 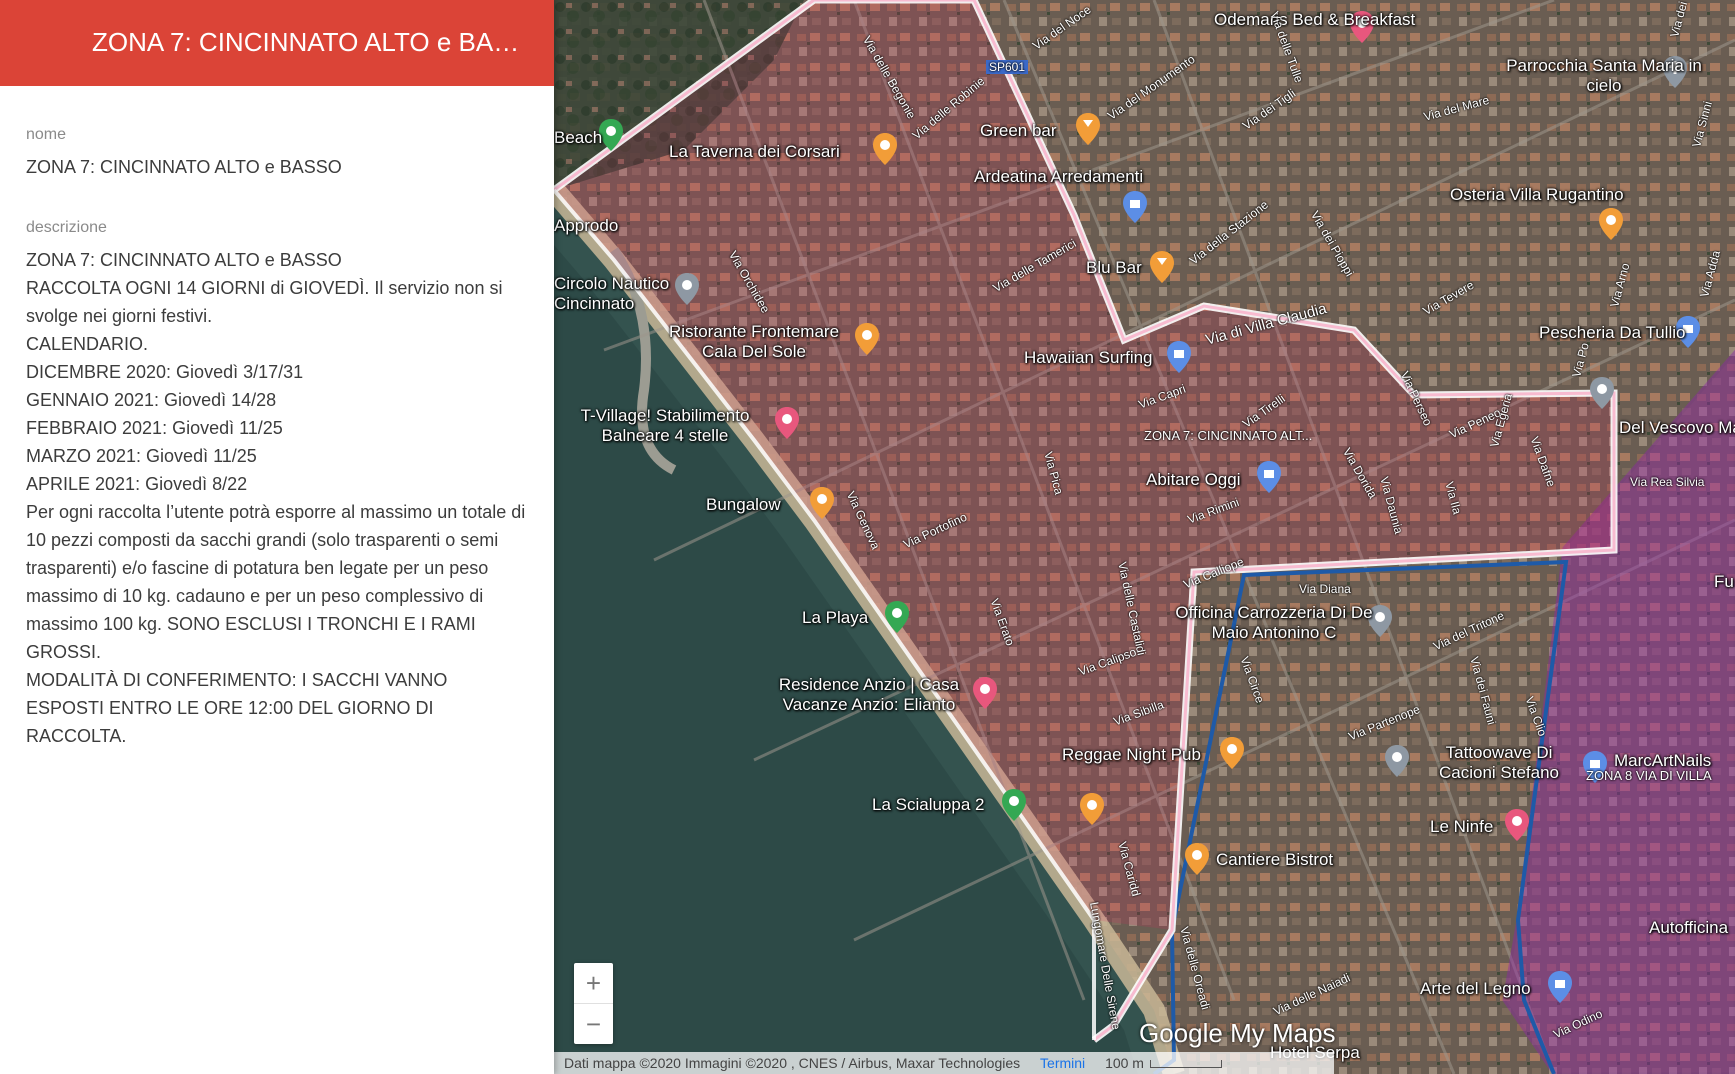 I want to click on scale-bar, so click(x=1185, y=1064).